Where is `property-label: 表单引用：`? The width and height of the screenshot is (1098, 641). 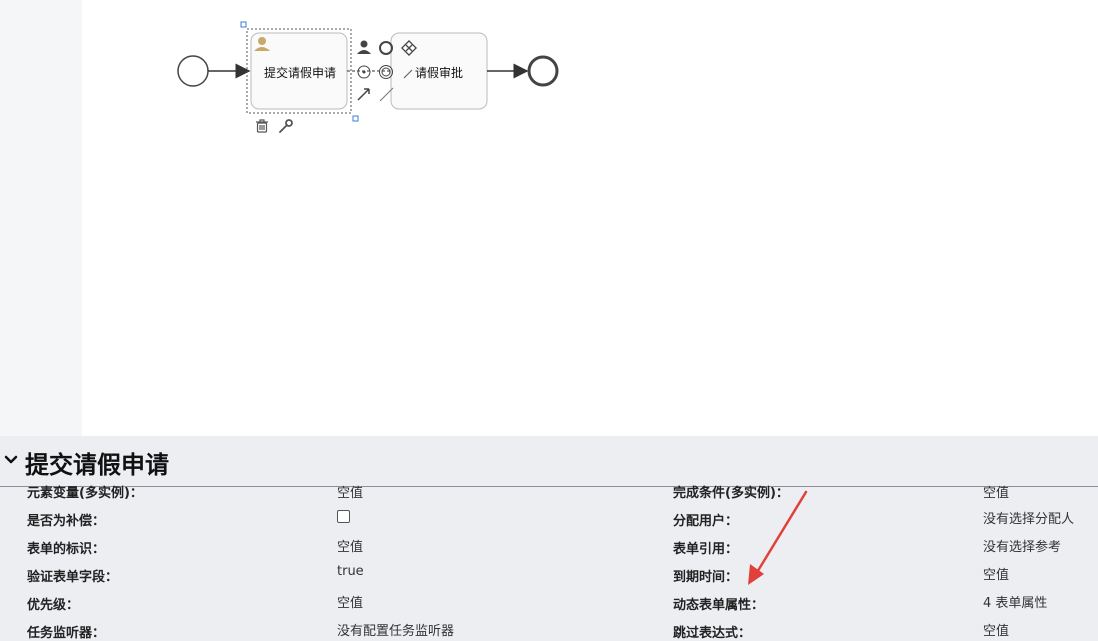 property-label: 表单引用： is located at coordinates (706, 549).